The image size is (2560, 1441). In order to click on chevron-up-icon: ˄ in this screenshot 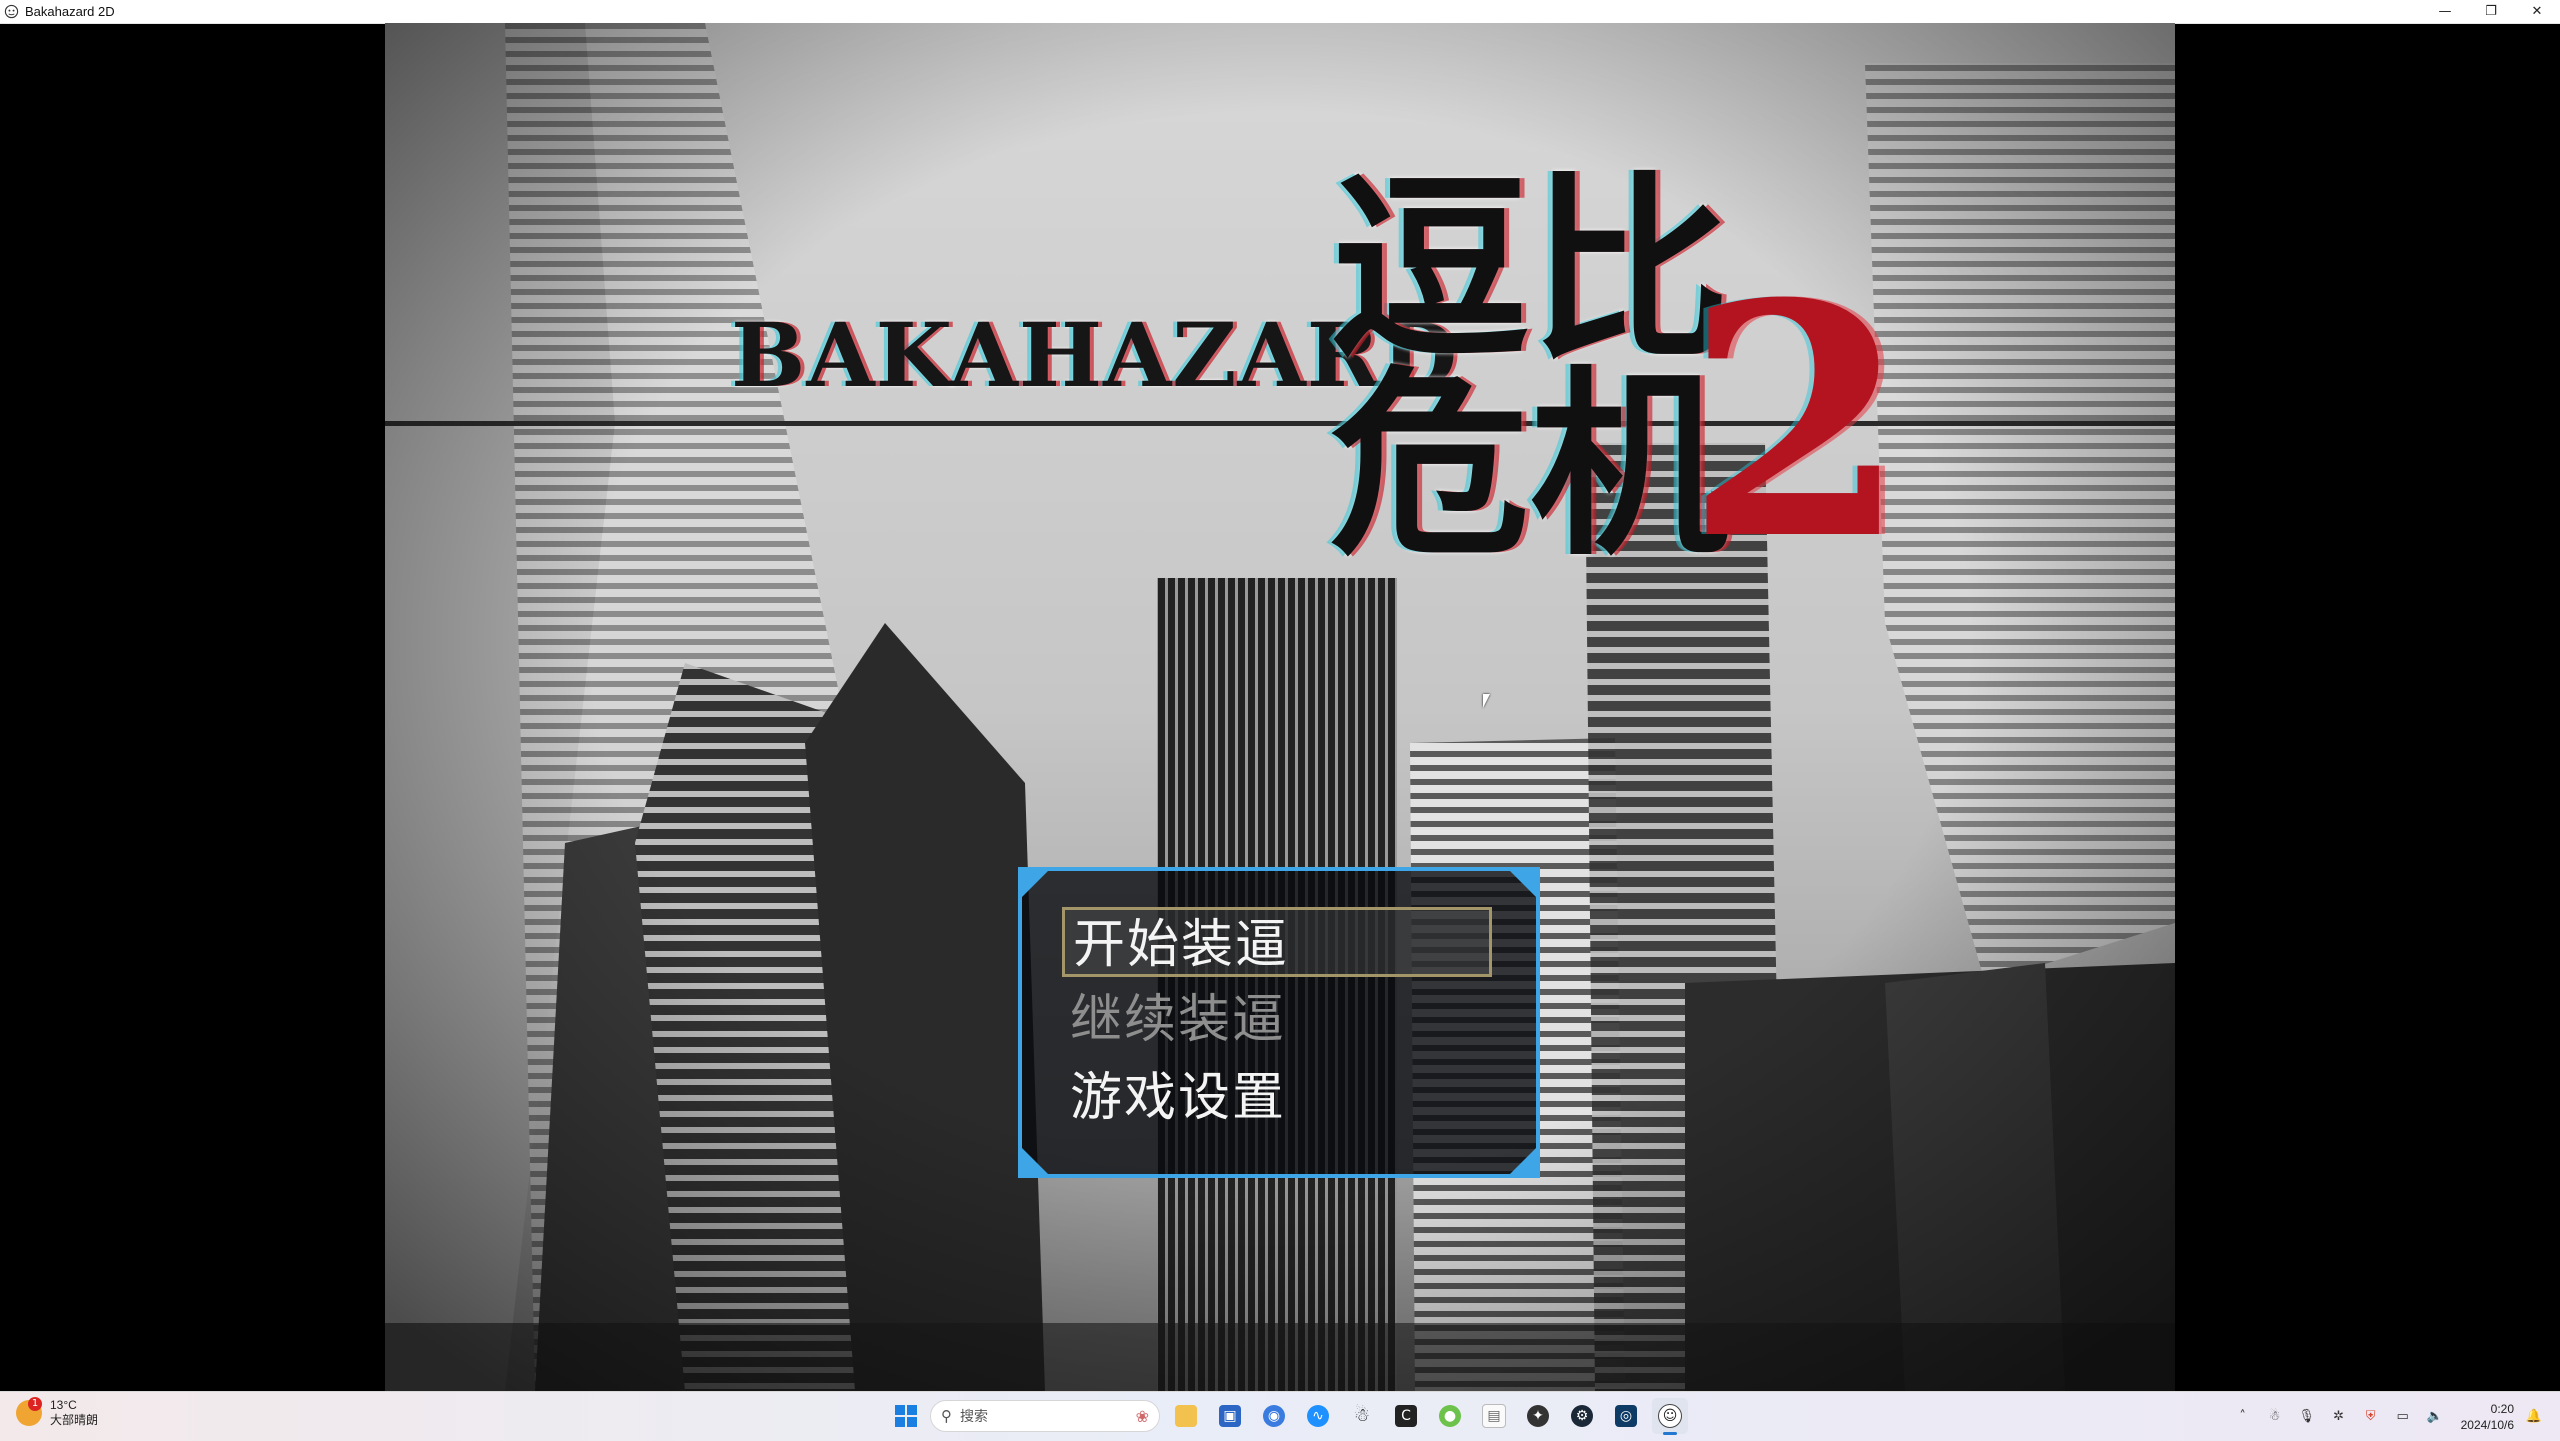, I will do `click(2243, 1417)`.